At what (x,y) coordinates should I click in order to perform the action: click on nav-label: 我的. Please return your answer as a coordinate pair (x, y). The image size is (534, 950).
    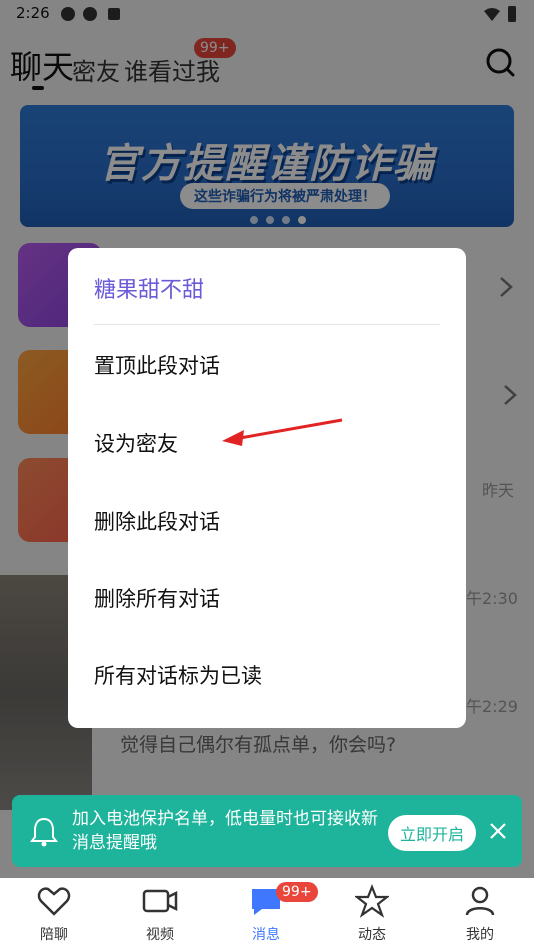
    Looking at the image, I should click on (480, 935).